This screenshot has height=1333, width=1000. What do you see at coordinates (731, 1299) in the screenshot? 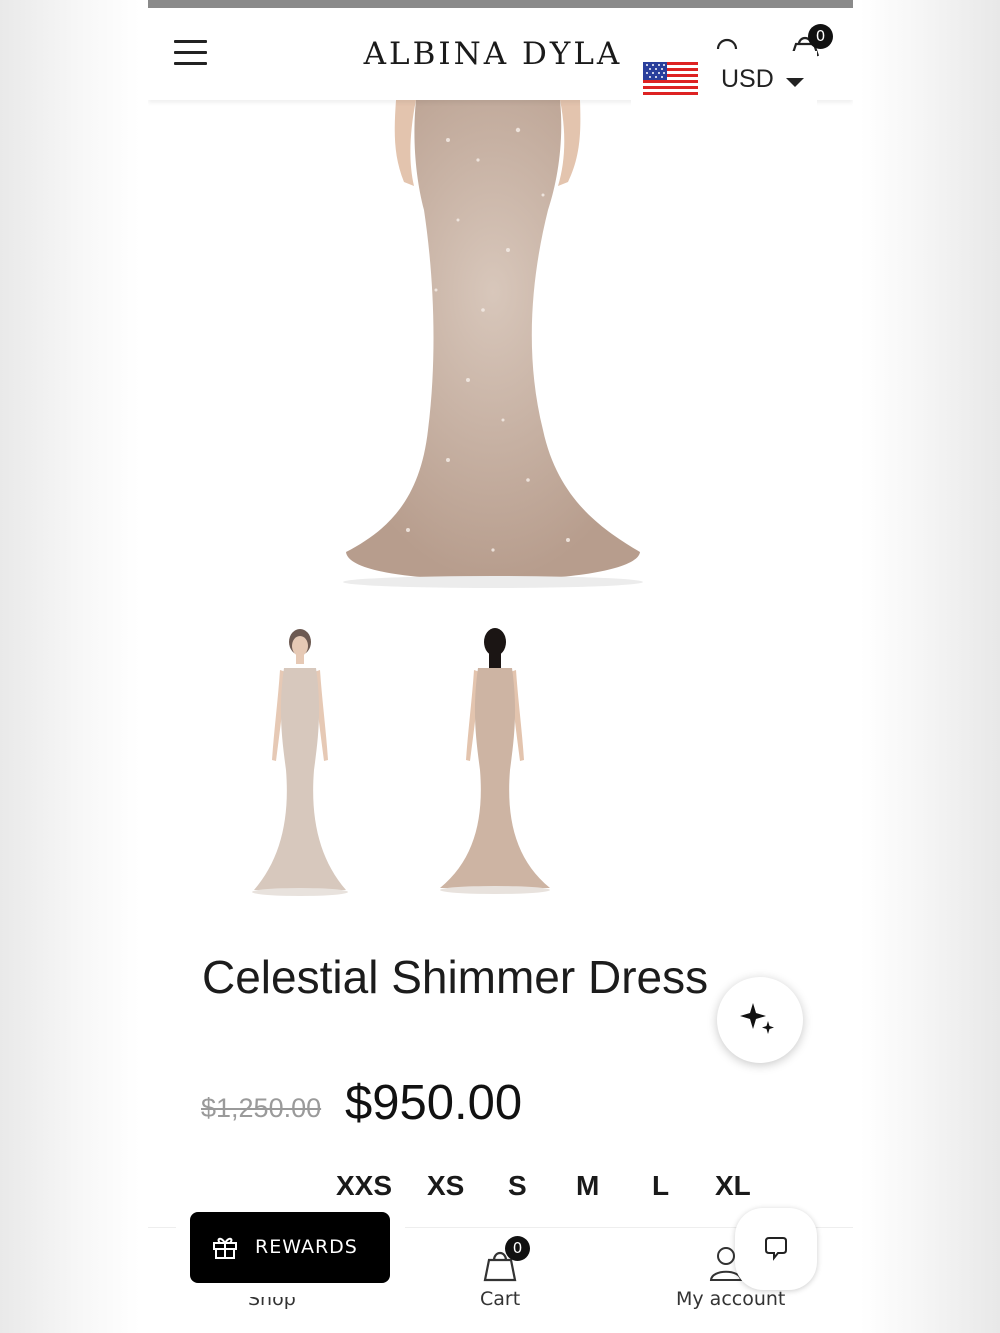
I see `nav-label-my-account: My account` at bounding box center [731, 1299].